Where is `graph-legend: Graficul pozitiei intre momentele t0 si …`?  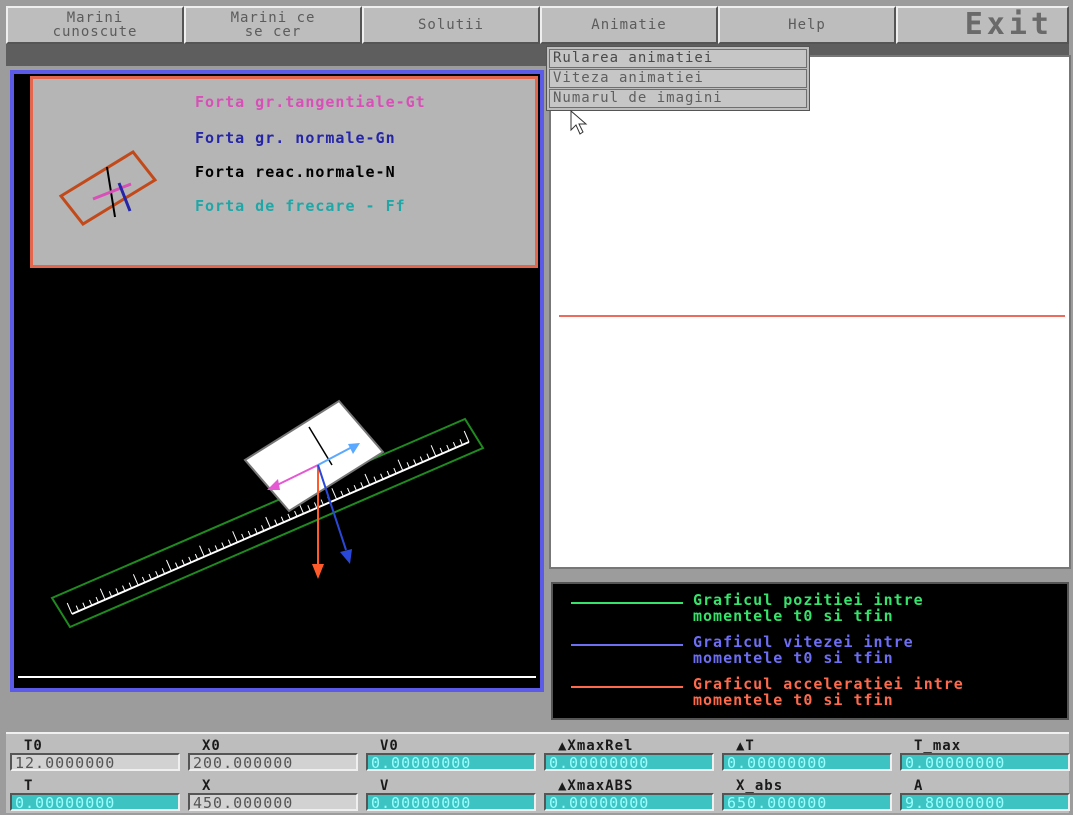 graph-legend: Graficul pozitiei intre momentele t0 si … is located at coordinates (810, 651).